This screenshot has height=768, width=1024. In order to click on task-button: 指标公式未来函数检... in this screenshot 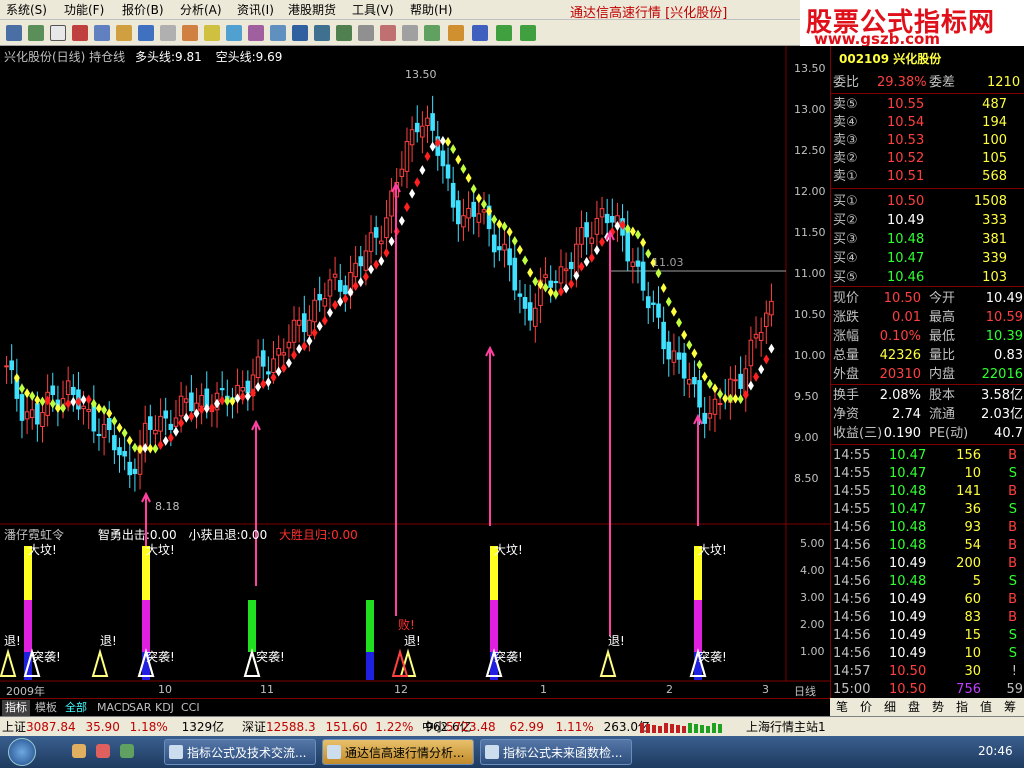, I will do `click(556, 752)`.